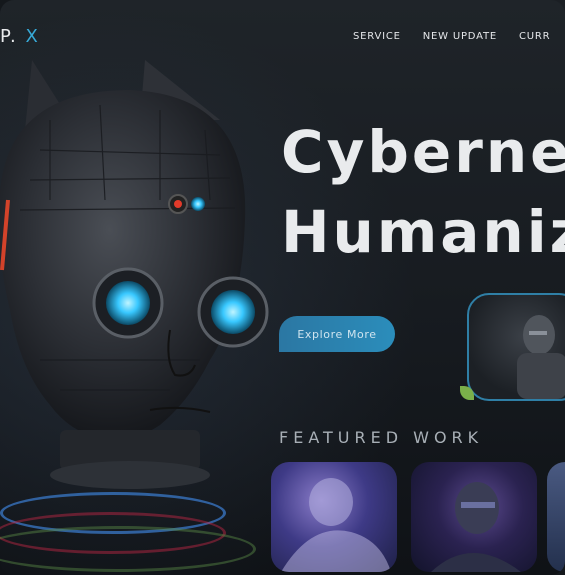  Describe the element at coordinates (534, 36) in the screenshot. I see `nav-item-curr: CURR` at that location.